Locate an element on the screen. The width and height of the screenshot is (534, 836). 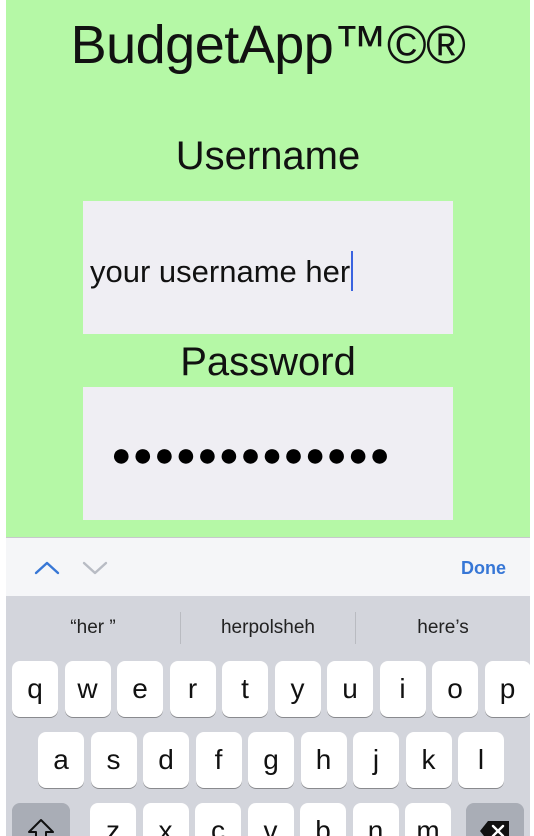
shift-key is located at coordinates (41, 819).